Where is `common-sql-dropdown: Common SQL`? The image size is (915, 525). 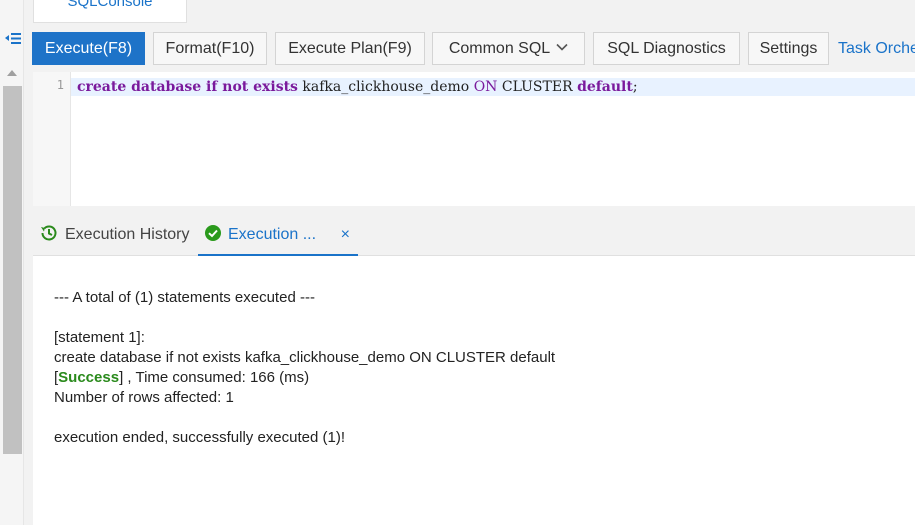 common-sql-dropdown: Common SQL is located at coordinates (508, 48).